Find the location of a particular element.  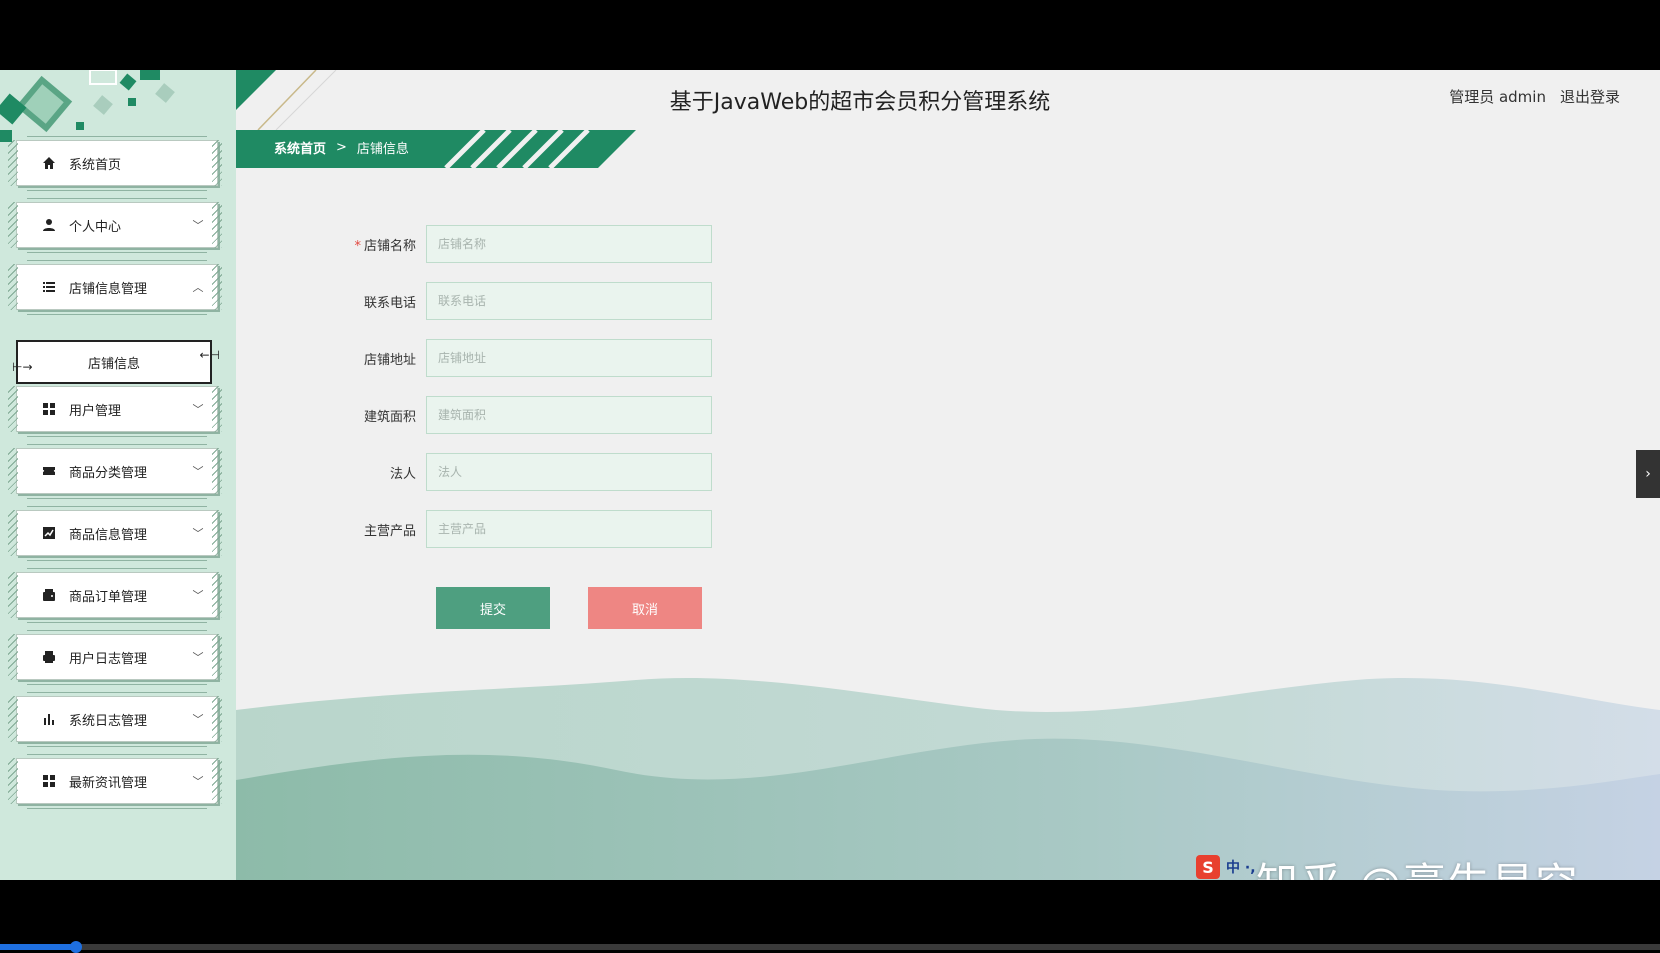

sidebar-item-user-mgmt: 用户管理 ﹀ is located at coordinates (117, 409).